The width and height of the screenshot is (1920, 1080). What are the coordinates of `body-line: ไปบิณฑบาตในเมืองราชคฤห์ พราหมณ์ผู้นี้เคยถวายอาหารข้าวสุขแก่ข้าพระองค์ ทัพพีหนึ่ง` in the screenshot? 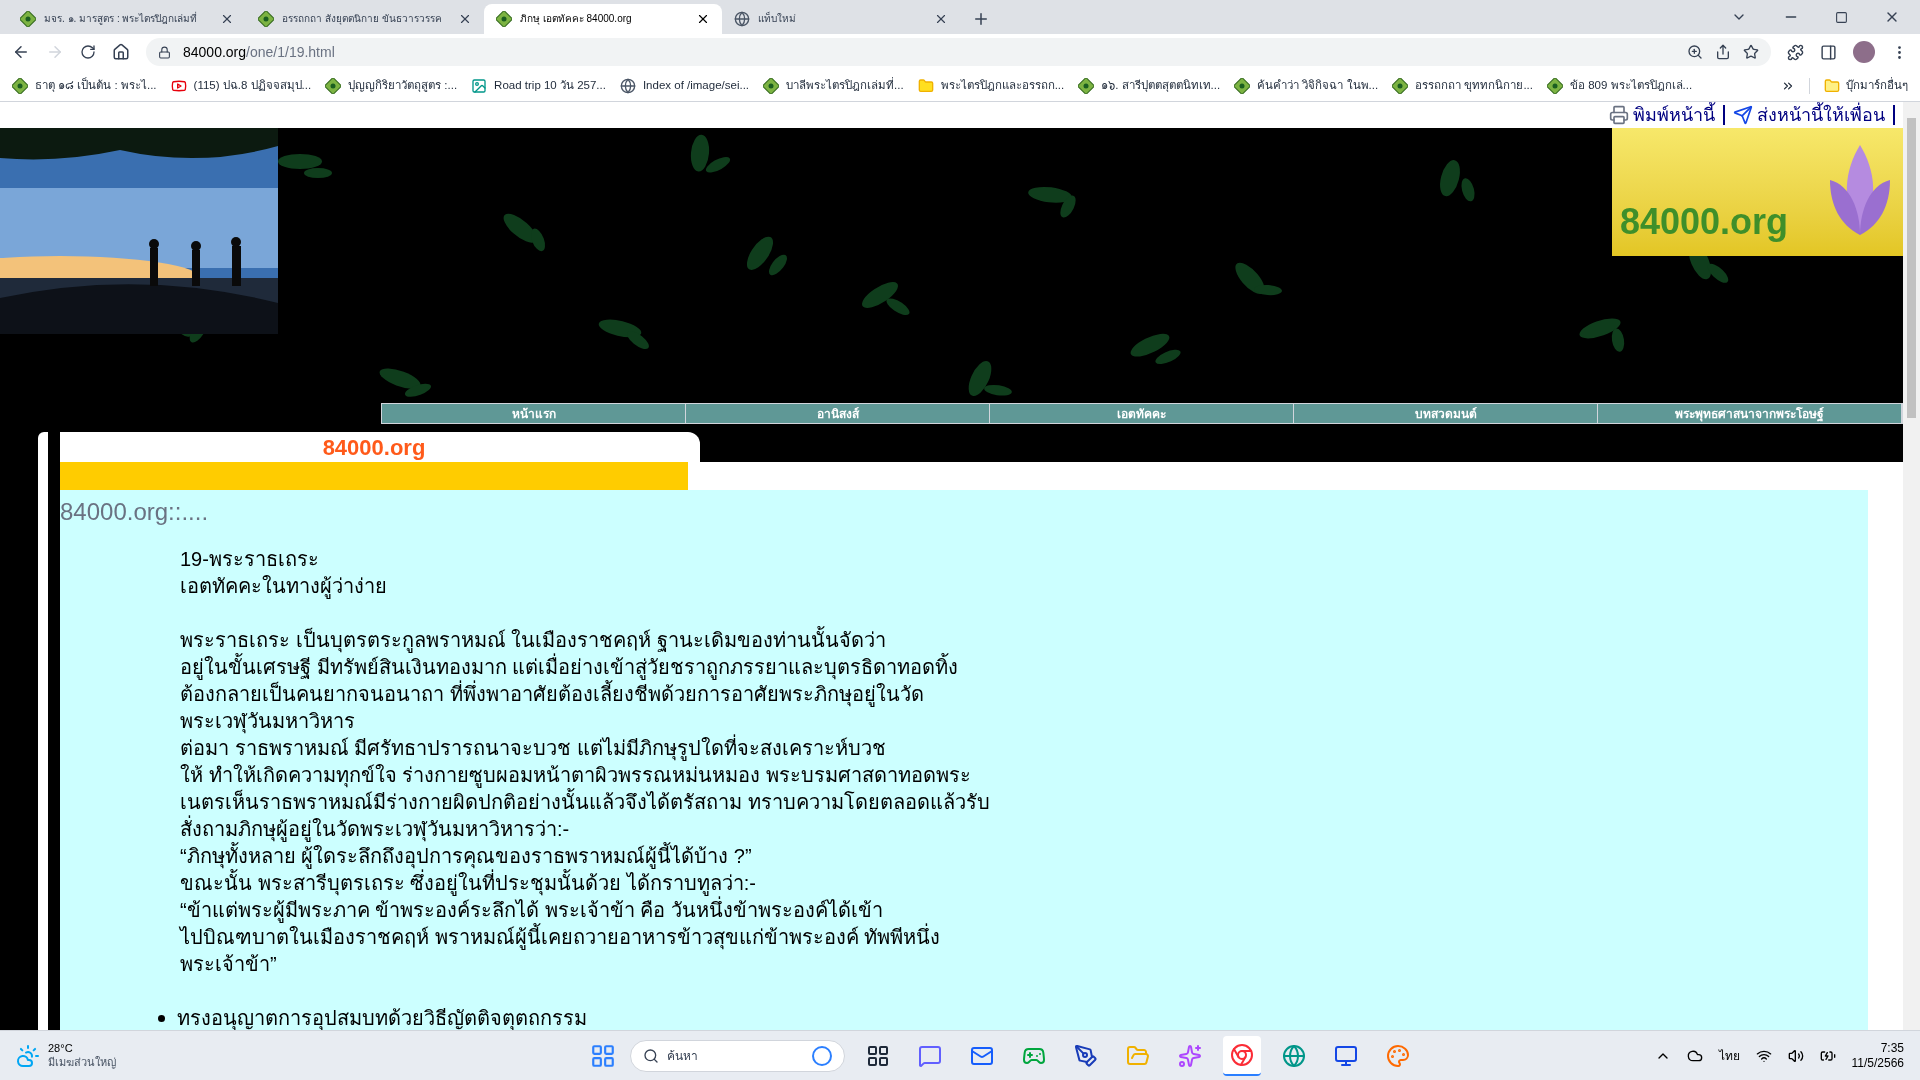 It's located at (1024, 937).